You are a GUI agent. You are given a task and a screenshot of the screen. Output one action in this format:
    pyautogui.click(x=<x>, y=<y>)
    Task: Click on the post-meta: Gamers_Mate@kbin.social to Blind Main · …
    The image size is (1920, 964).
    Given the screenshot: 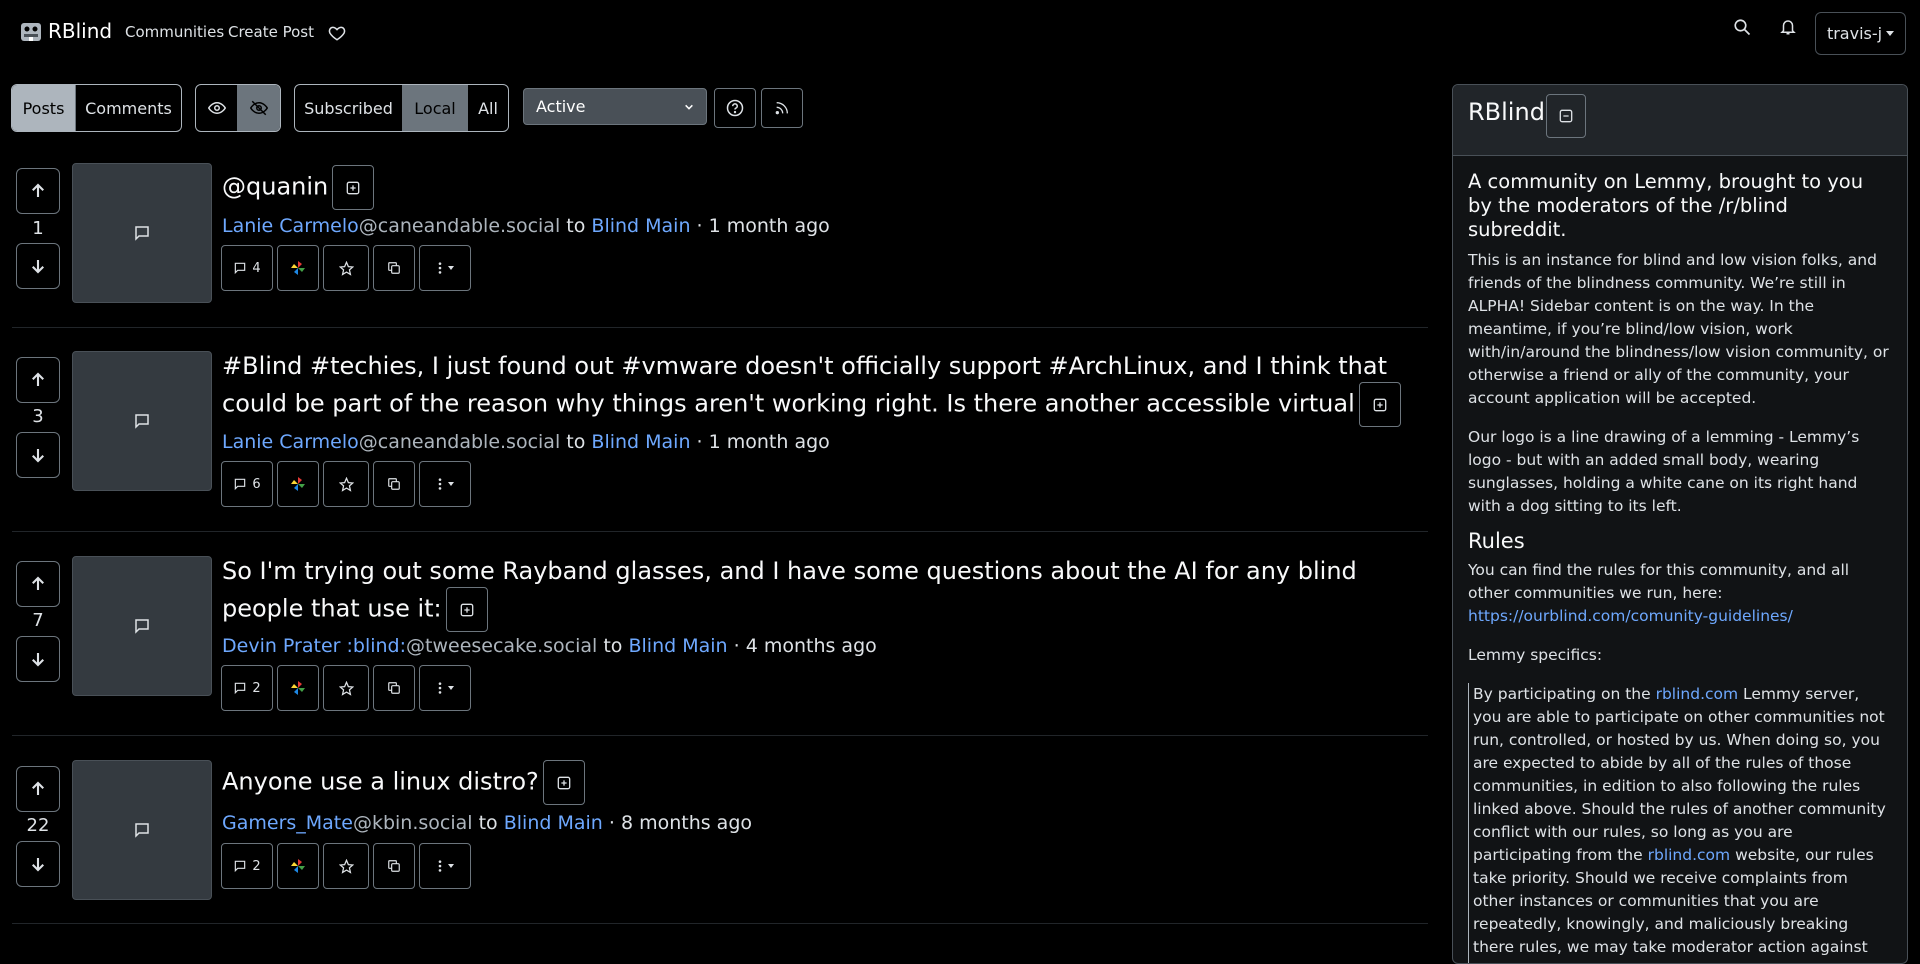 What is the action you would take?
    pyautogui.click(x=487, y=823)
    